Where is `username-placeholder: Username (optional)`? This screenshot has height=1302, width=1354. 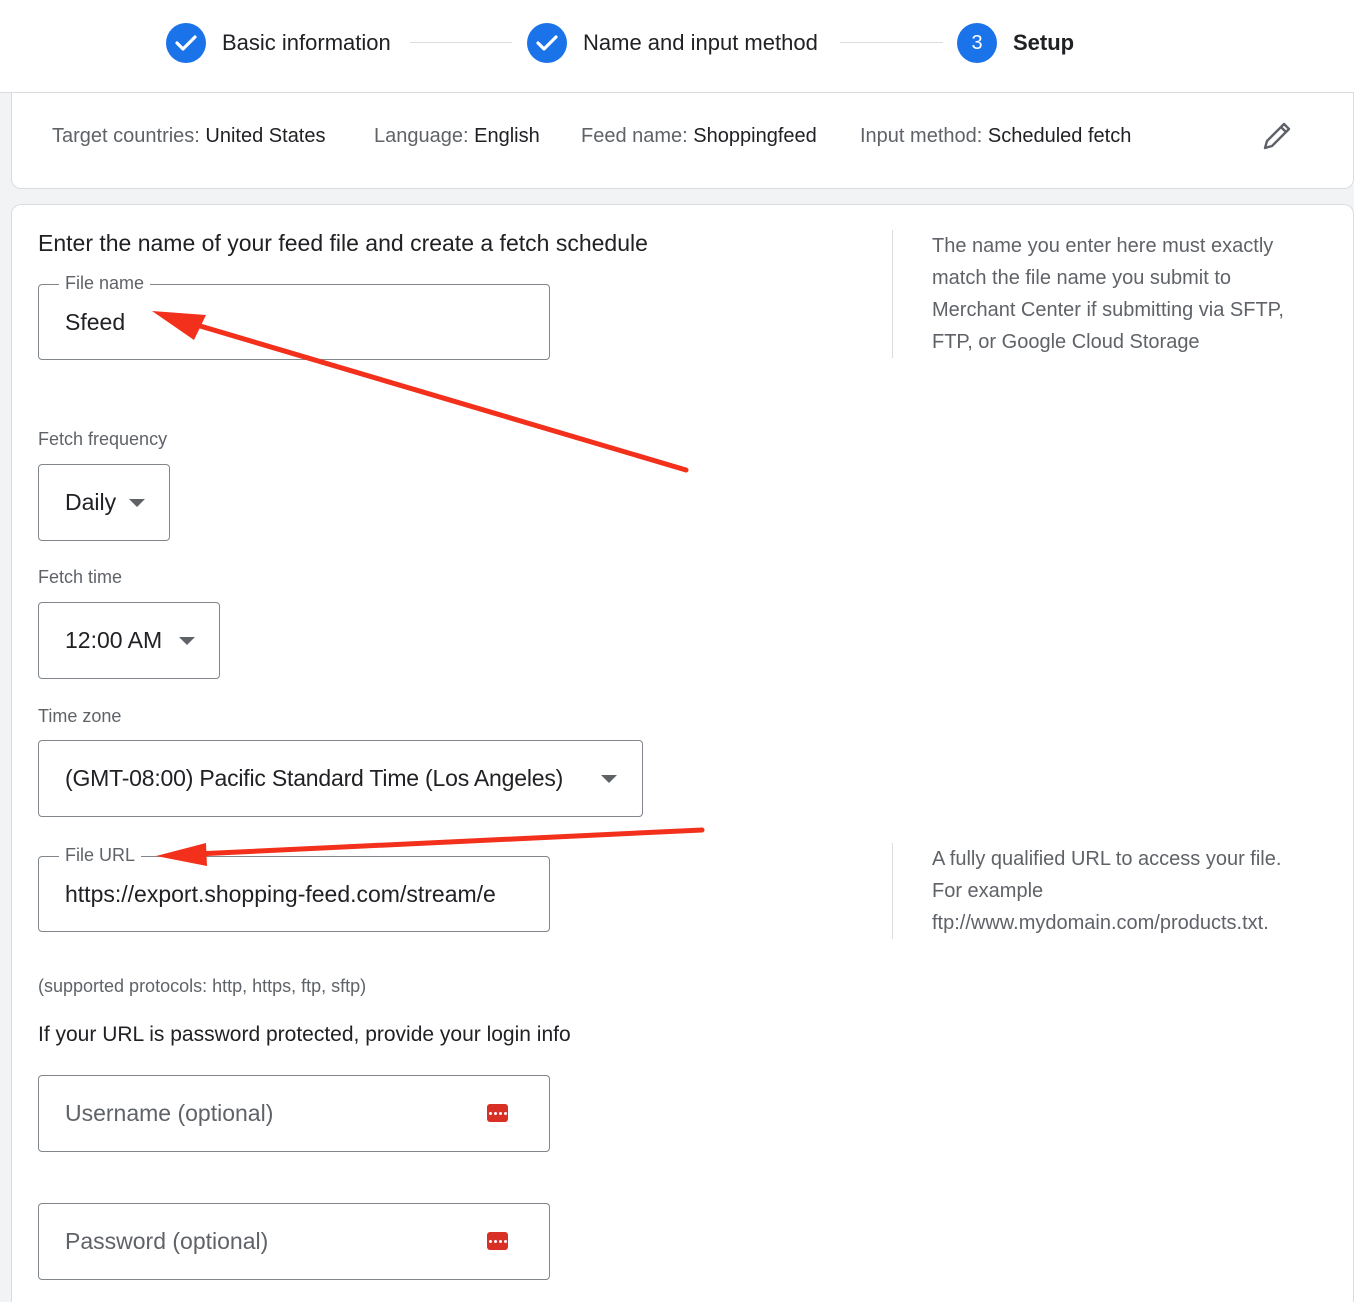 username-placeholder: Username (optional) is located at coordinates (169, 1113).